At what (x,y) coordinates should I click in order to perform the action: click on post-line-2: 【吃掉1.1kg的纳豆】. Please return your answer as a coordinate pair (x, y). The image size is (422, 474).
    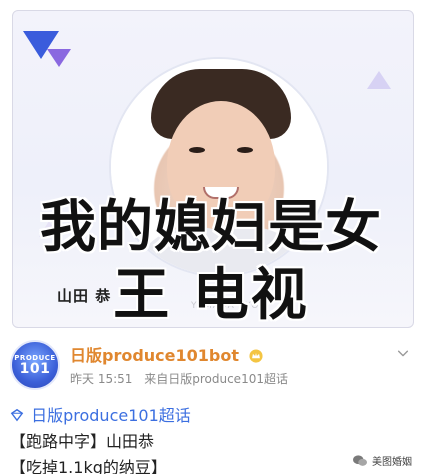
    Looking at the image, I should click on (88, 466).